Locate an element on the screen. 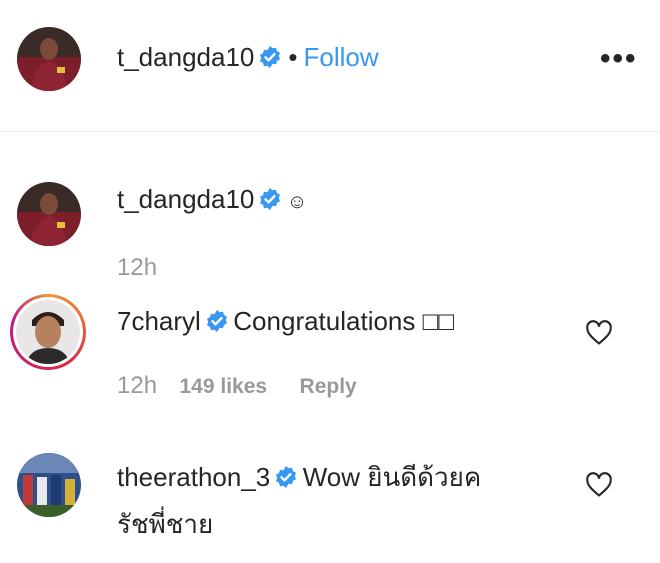 The image size is (660, 563). comment-text: ☺ is located at coordinates (297, 202).